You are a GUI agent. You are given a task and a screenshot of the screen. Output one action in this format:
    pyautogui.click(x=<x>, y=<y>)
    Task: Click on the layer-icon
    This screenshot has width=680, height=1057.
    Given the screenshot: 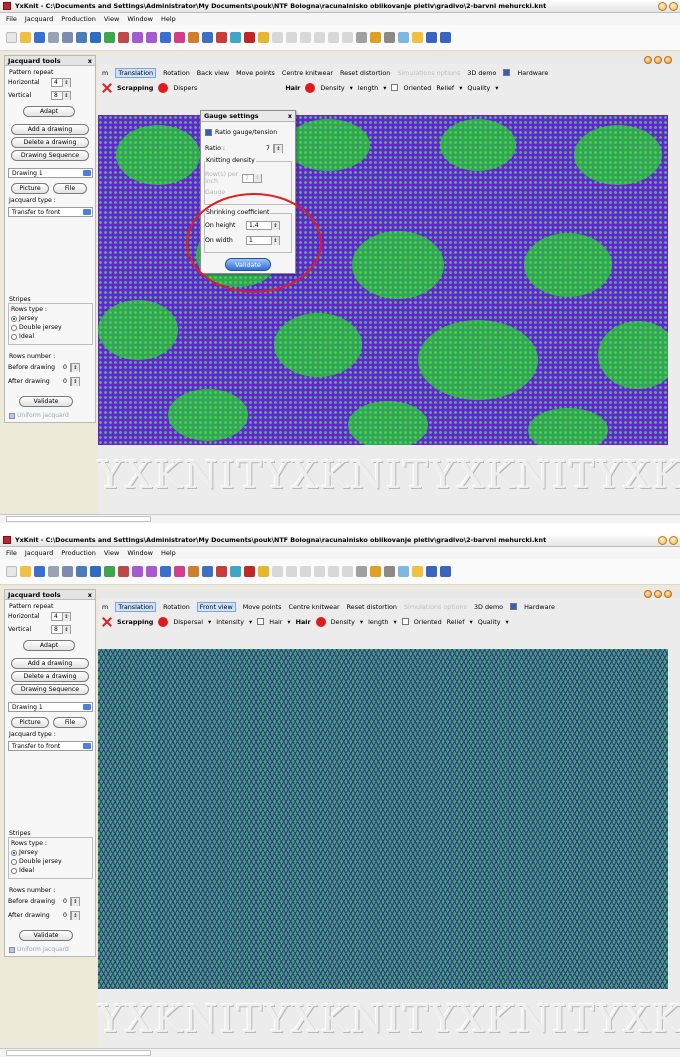 What is the action you would take?
    pyautogui.click(x=417, y=571)
    